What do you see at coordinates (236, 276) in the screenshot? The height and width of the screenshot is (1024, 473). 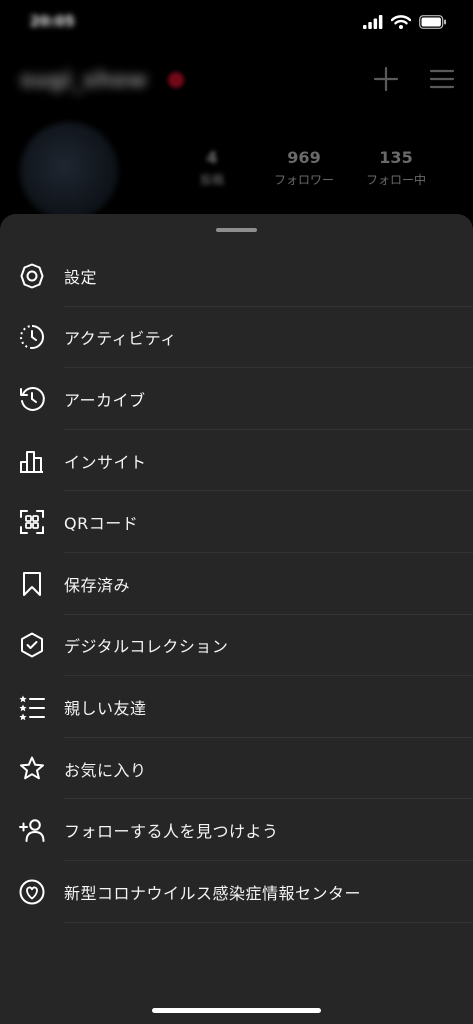 I see `menu-item-settings: 設定` at bounding box center [236, 276].